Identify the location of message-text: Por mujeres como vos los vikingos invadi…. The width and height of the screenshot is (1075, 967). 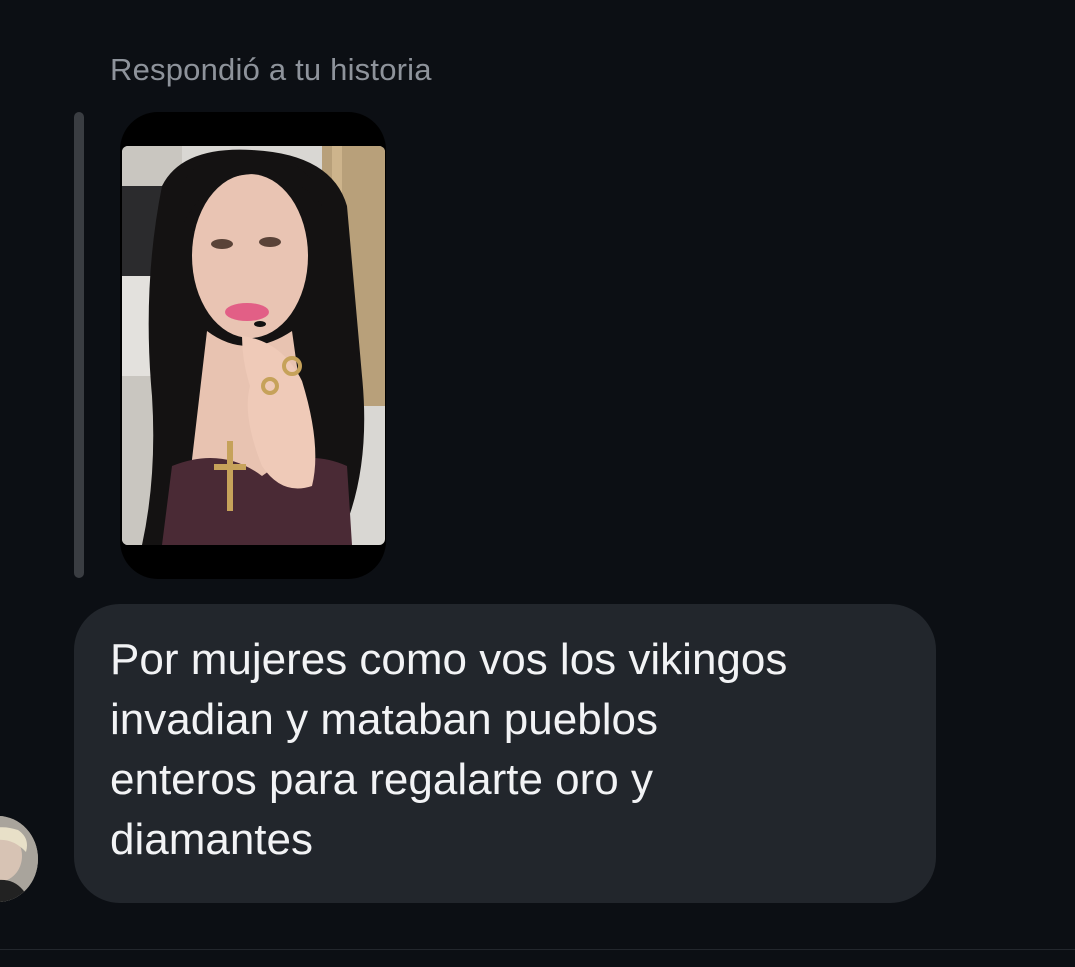
(449, 749).